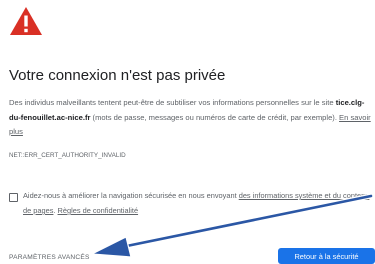 This screenshot has height=264, width=375. Describe the element at coordinates (117, 75) in the screenshot. I see `page-title: Votre connexion n'est pas privée` at that location.